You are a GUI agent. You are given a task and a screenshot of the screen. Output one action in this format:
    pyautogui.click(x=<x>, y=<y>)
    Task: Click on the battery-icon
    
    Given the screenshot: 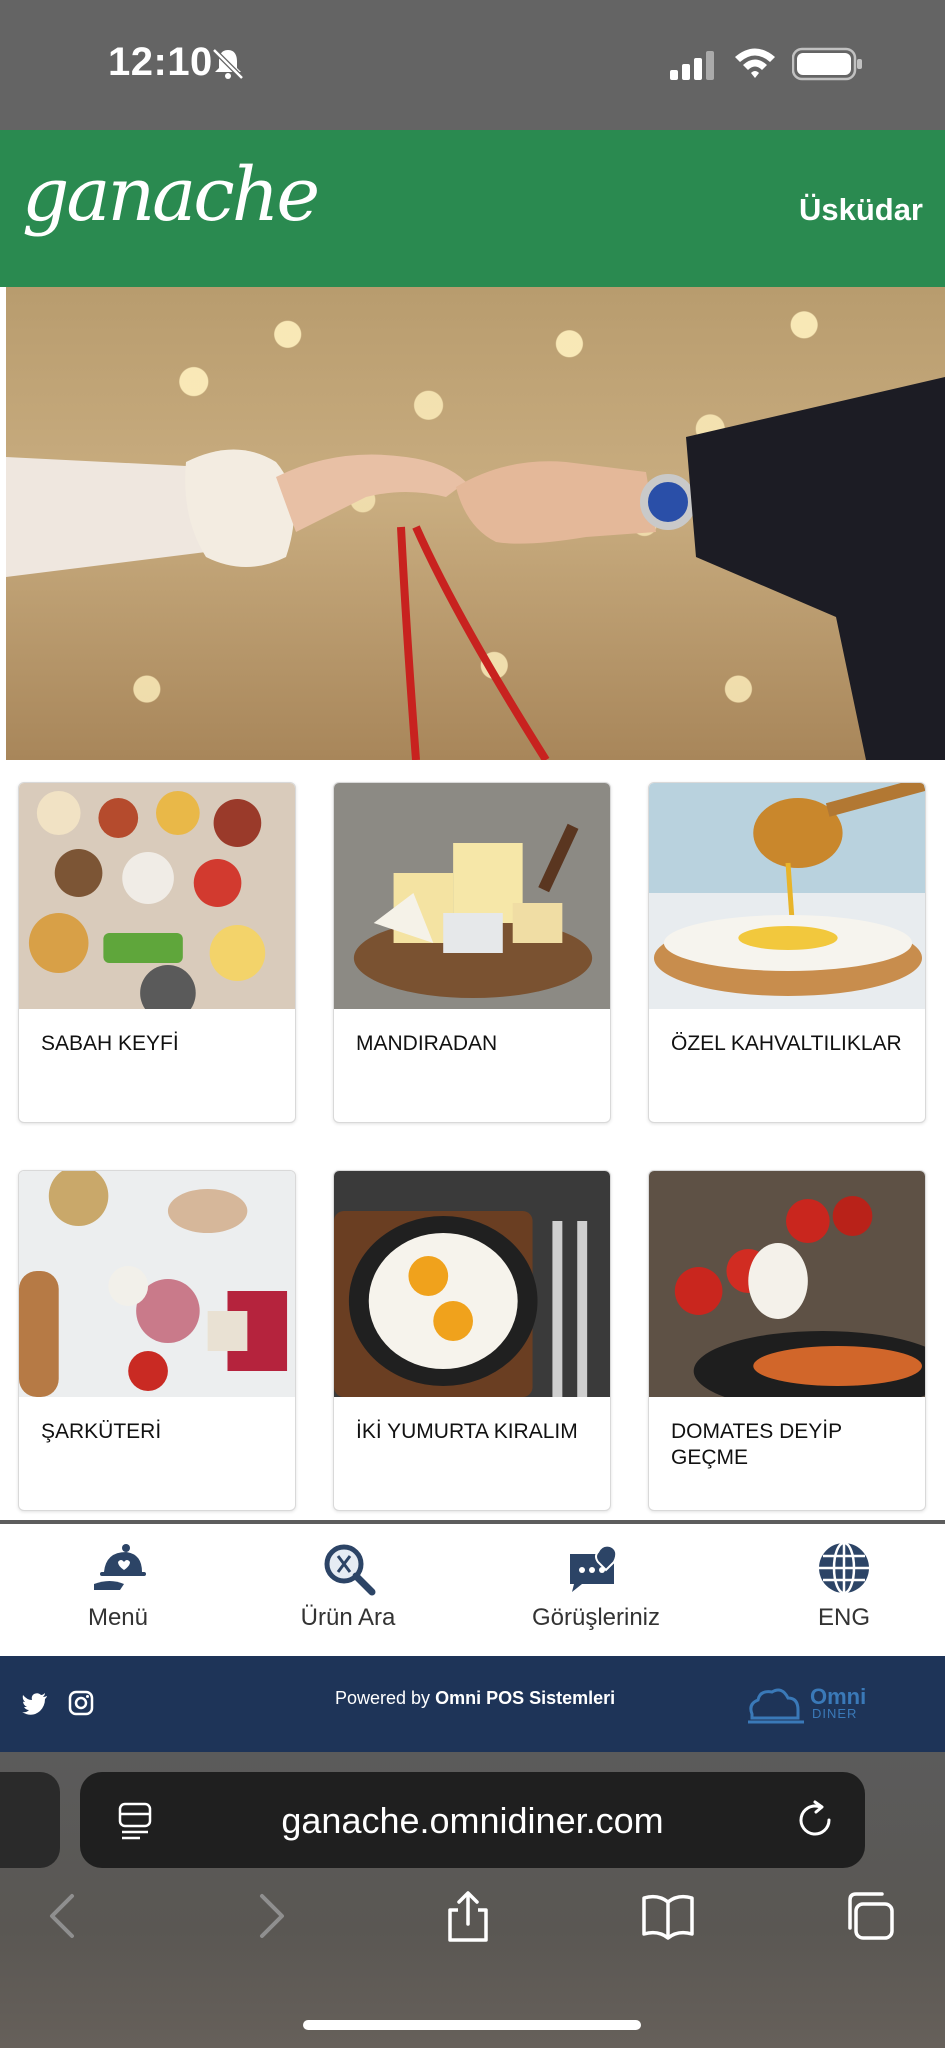 What is the action you would take?
    pyautogui.click(x=827, y=64)
    